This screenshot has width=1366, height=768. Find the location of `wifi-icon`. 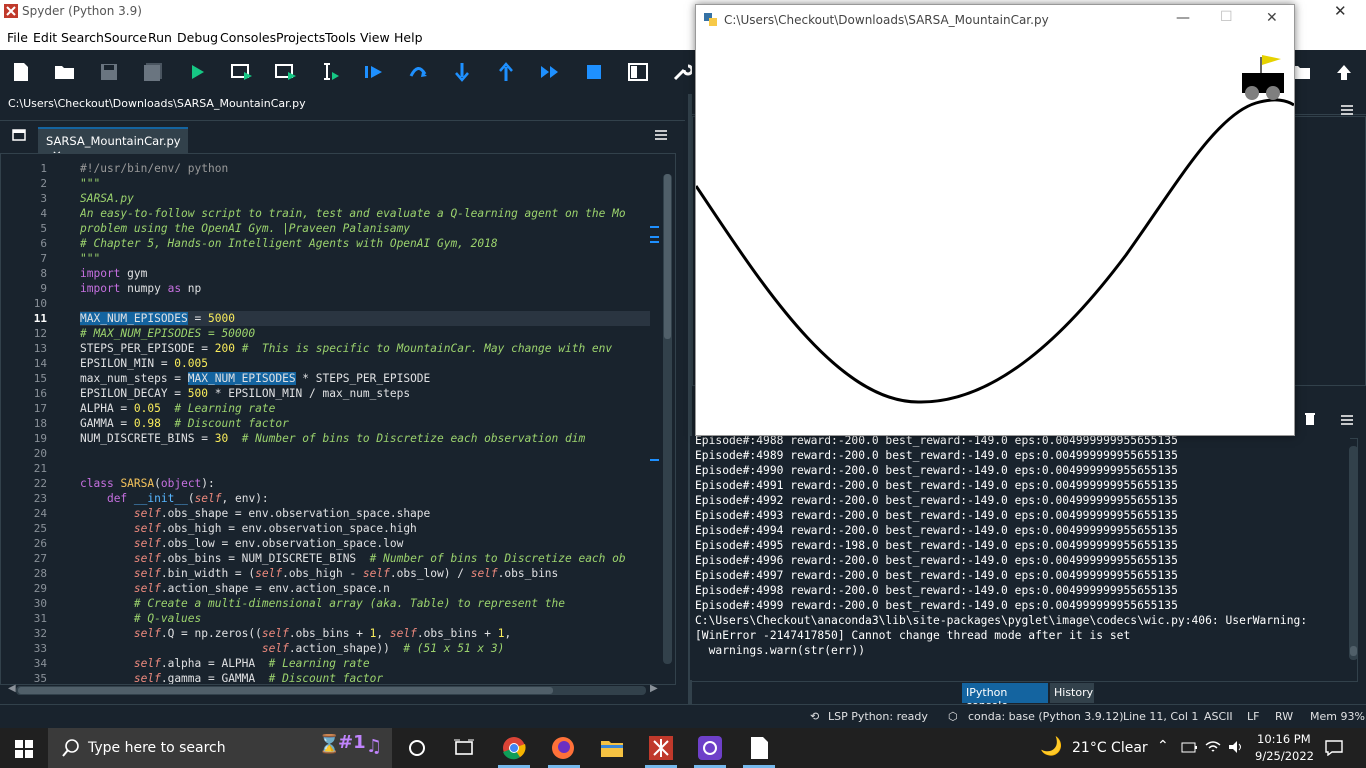

wifi-icon is located at coordinates (1213, 747).